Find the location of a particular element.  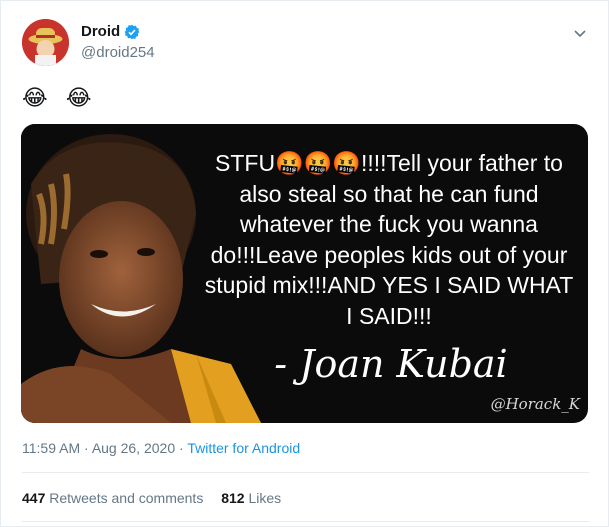

image-watermark: @Horack_K is located at coordinates (535, 404).